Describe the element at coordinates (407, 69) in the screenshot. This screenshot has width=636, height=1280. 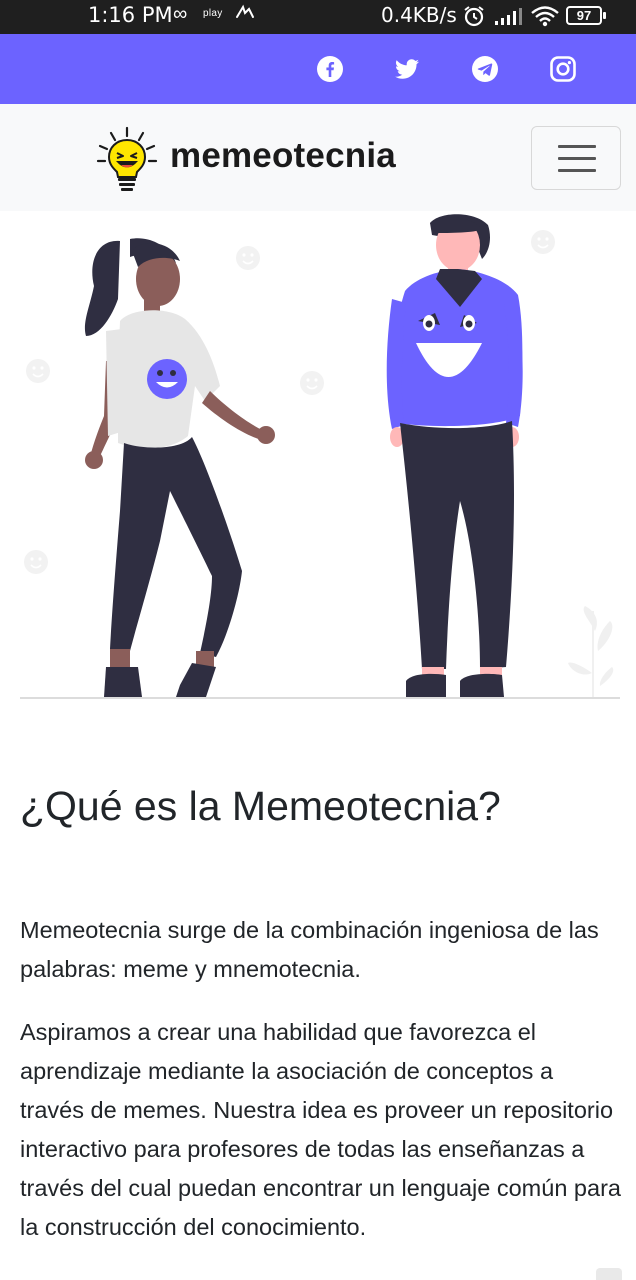
I see `twitter-icon` at that location.